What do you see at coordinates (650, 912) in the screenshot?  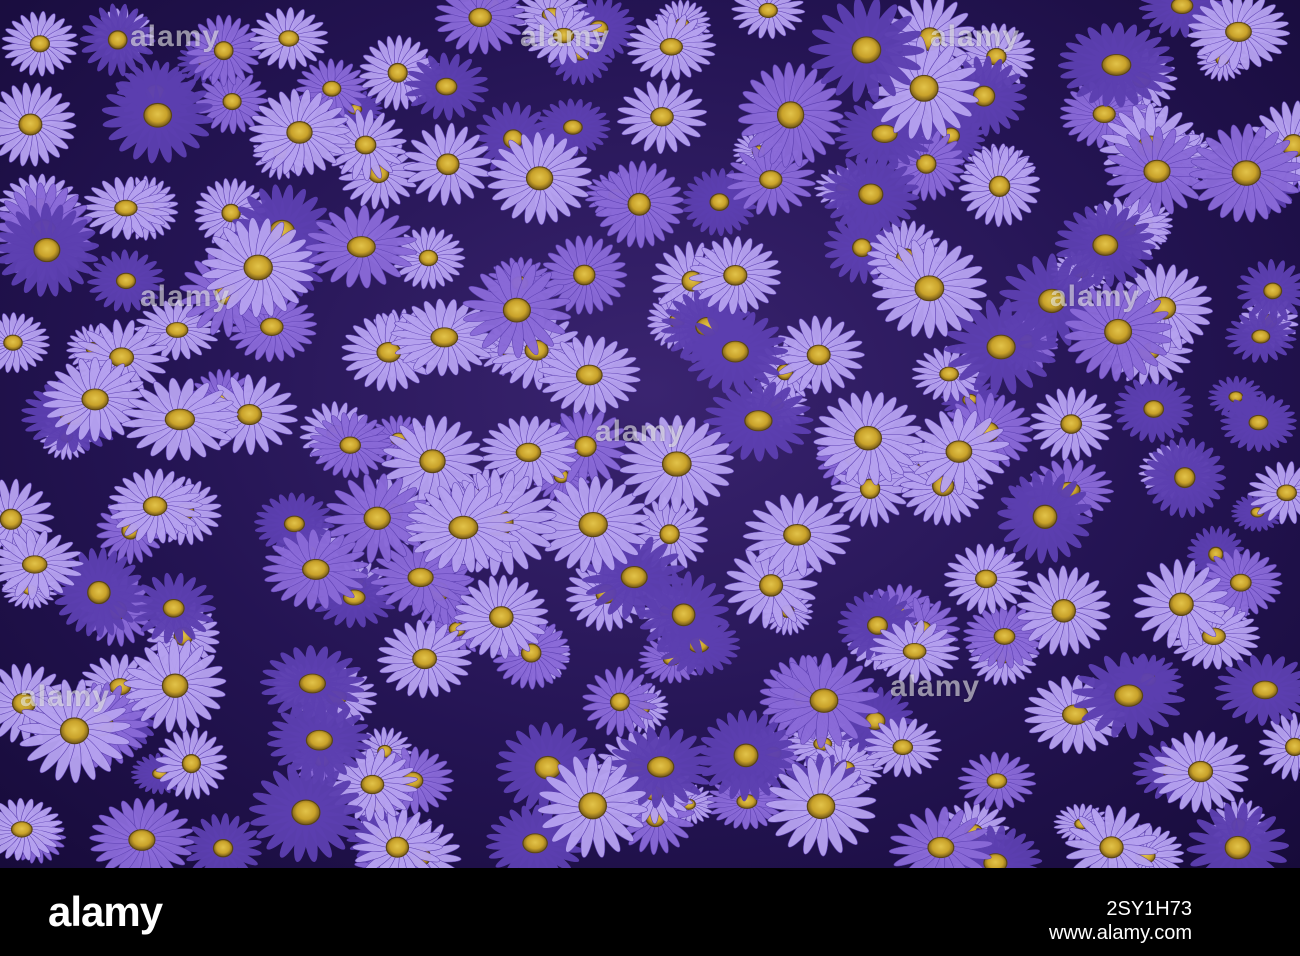 I see `footer-bar: alamy 2SY1H73 www.alamy.com` at bounding box center [650, 912].